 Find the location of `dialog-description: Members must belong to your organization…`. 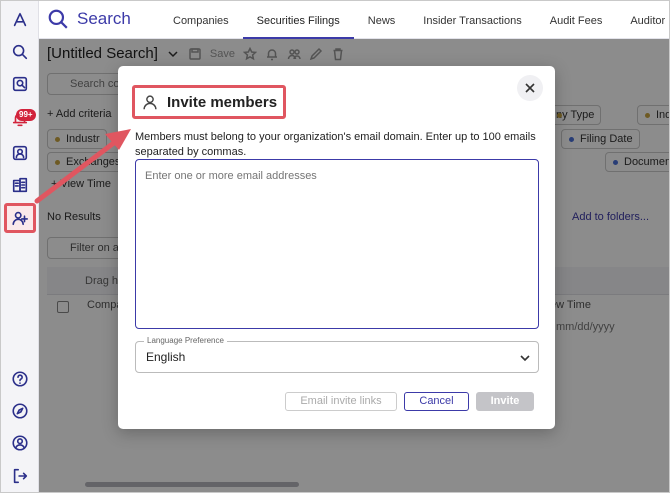

dialog-description: Members must belong to your organization… is located at coordinates (335, 144).